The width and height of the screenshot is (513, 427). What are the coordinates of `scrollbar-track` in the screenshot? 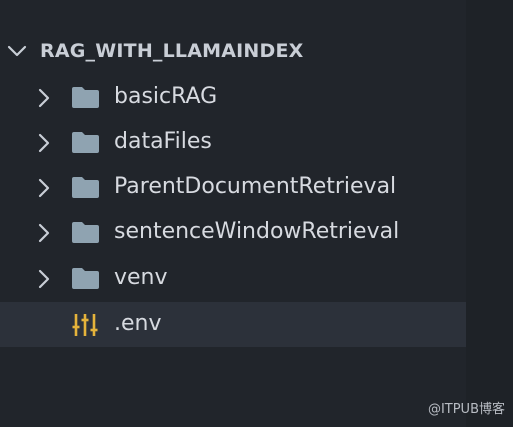 It's located at (489, 213).